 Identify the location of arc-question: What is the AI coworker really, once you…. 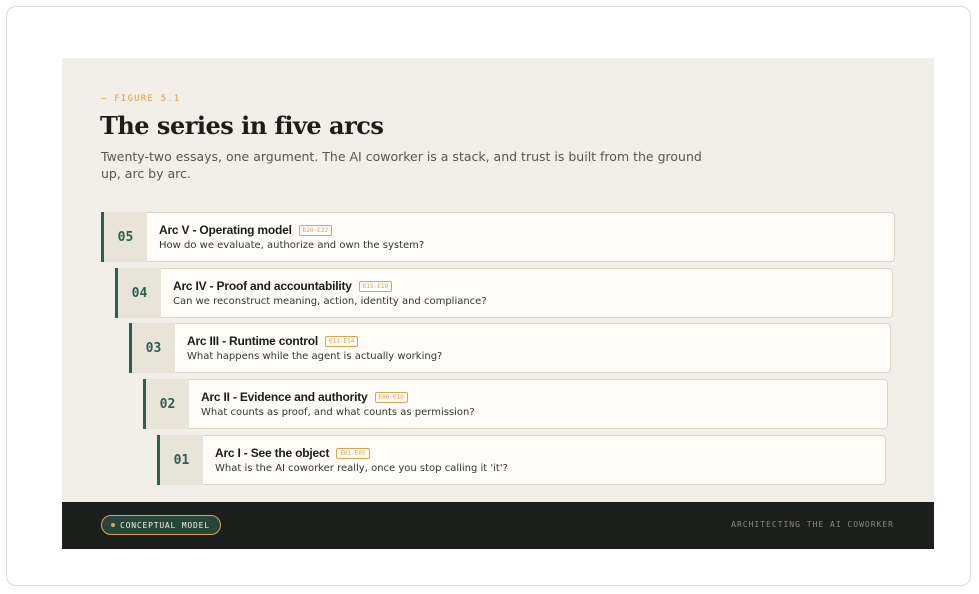
(361, 468).